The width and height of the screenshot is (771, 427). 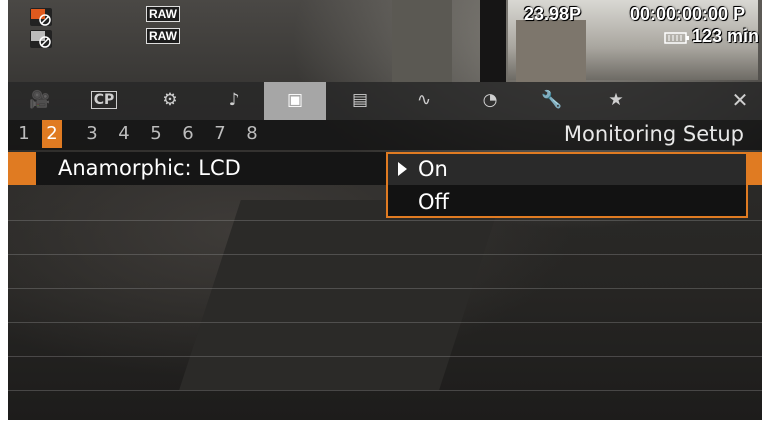 I want to click on background-pillar, so click(x=493, y=41).